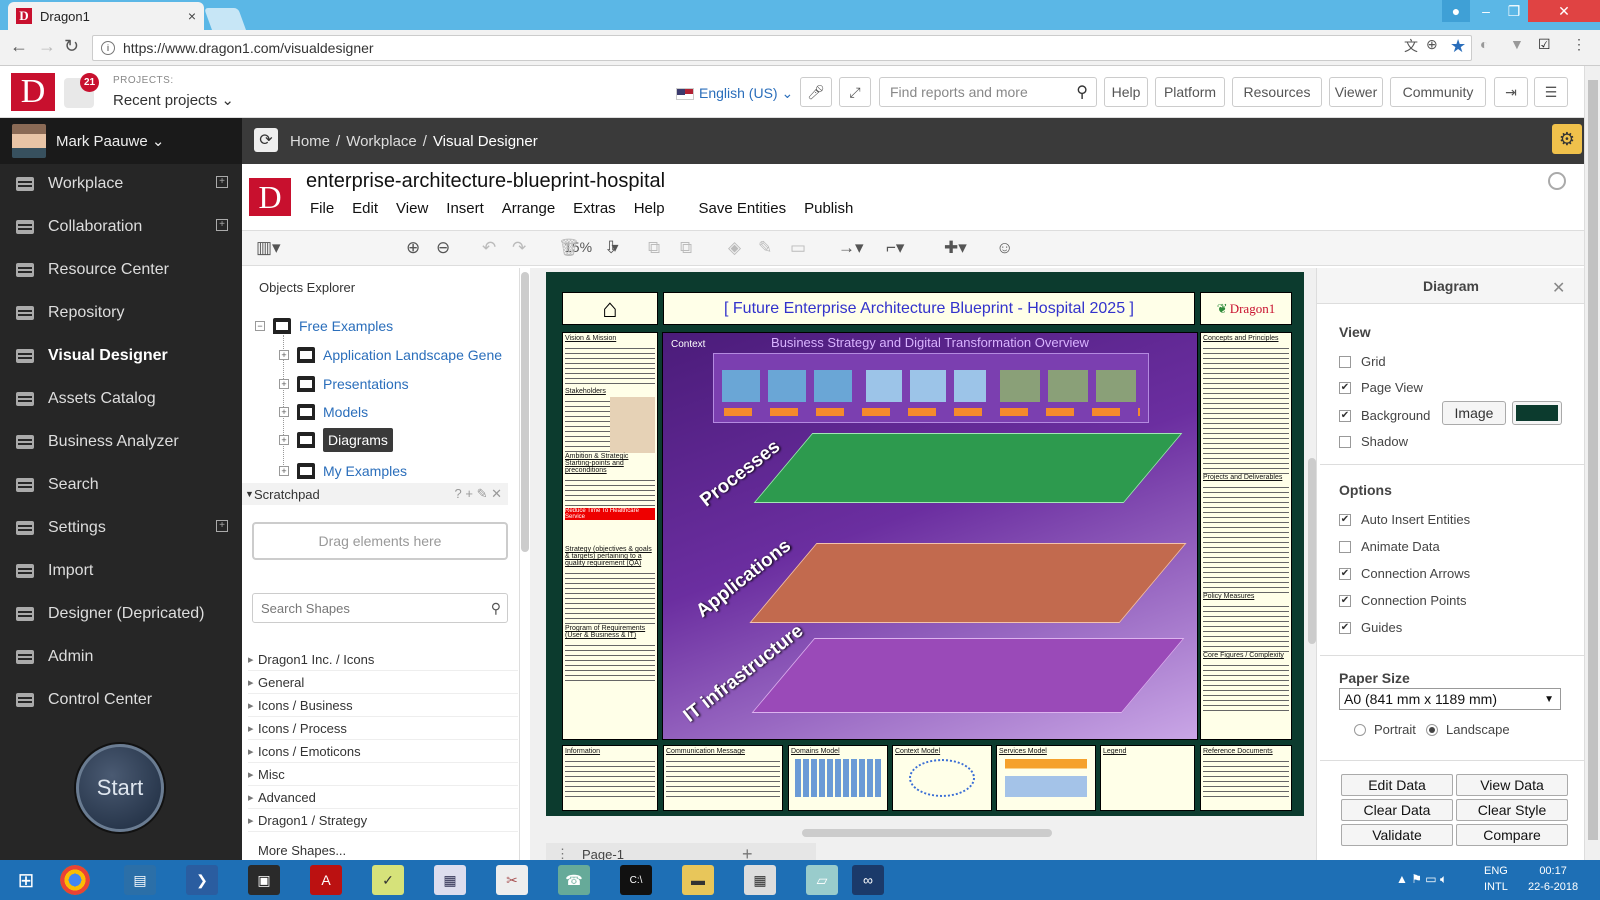 The width and height of the screenshot is (1600, 900). I want to click on bottom-cell-context-model: Context Model, so click(942, 778).